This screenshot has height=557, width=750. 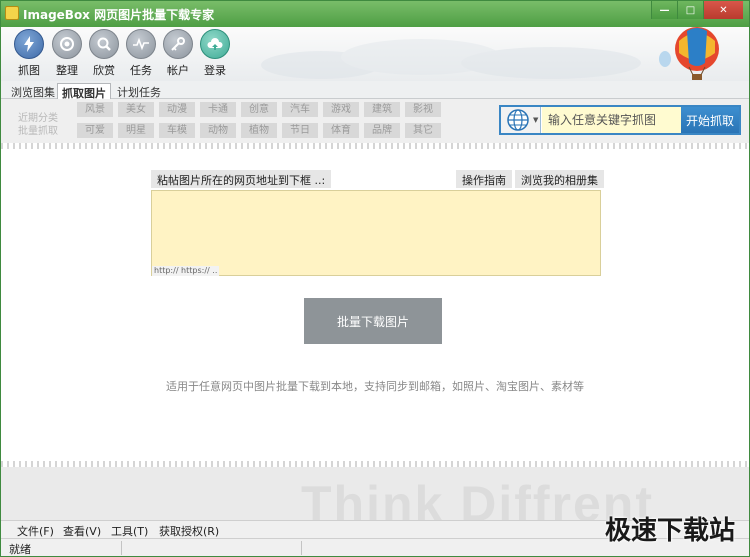 I want to click on category-chip: 车模, so click(x=177, y=130).